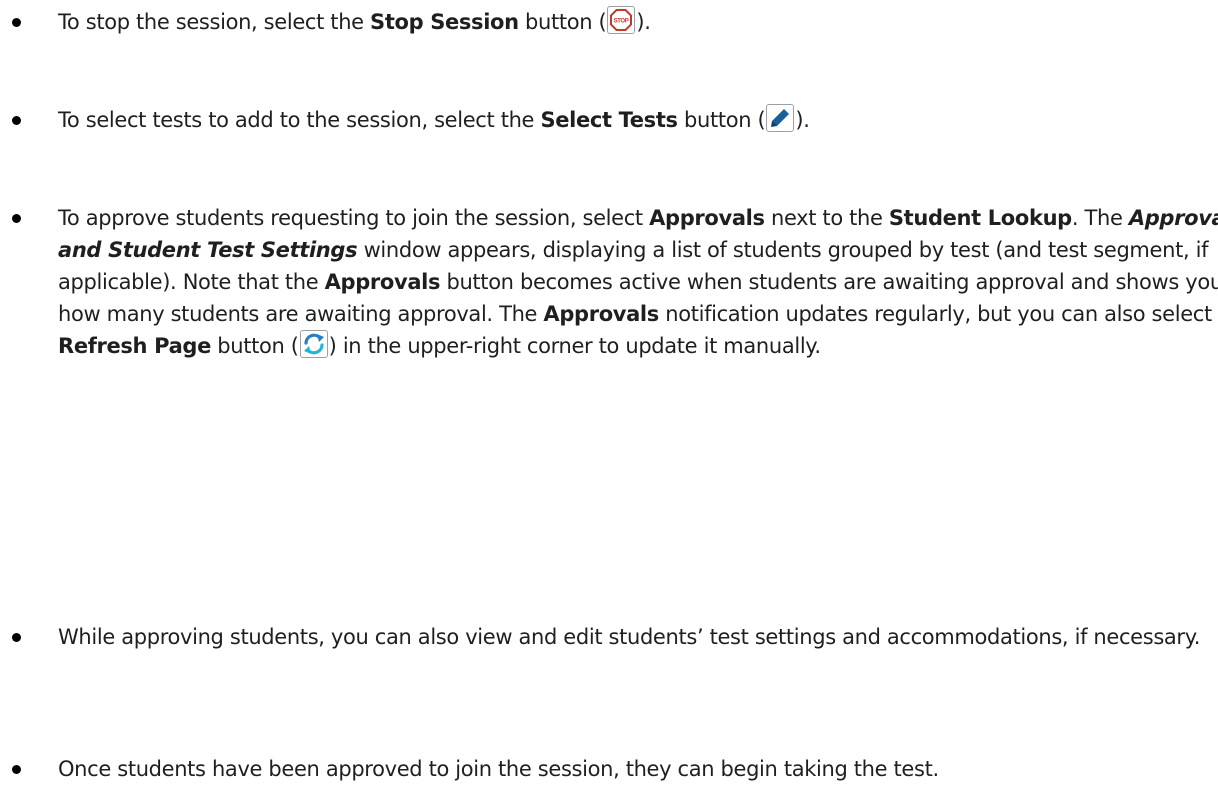 The image size is (1218, 785). I want to click on item-text: next to the, so click(826, 218).